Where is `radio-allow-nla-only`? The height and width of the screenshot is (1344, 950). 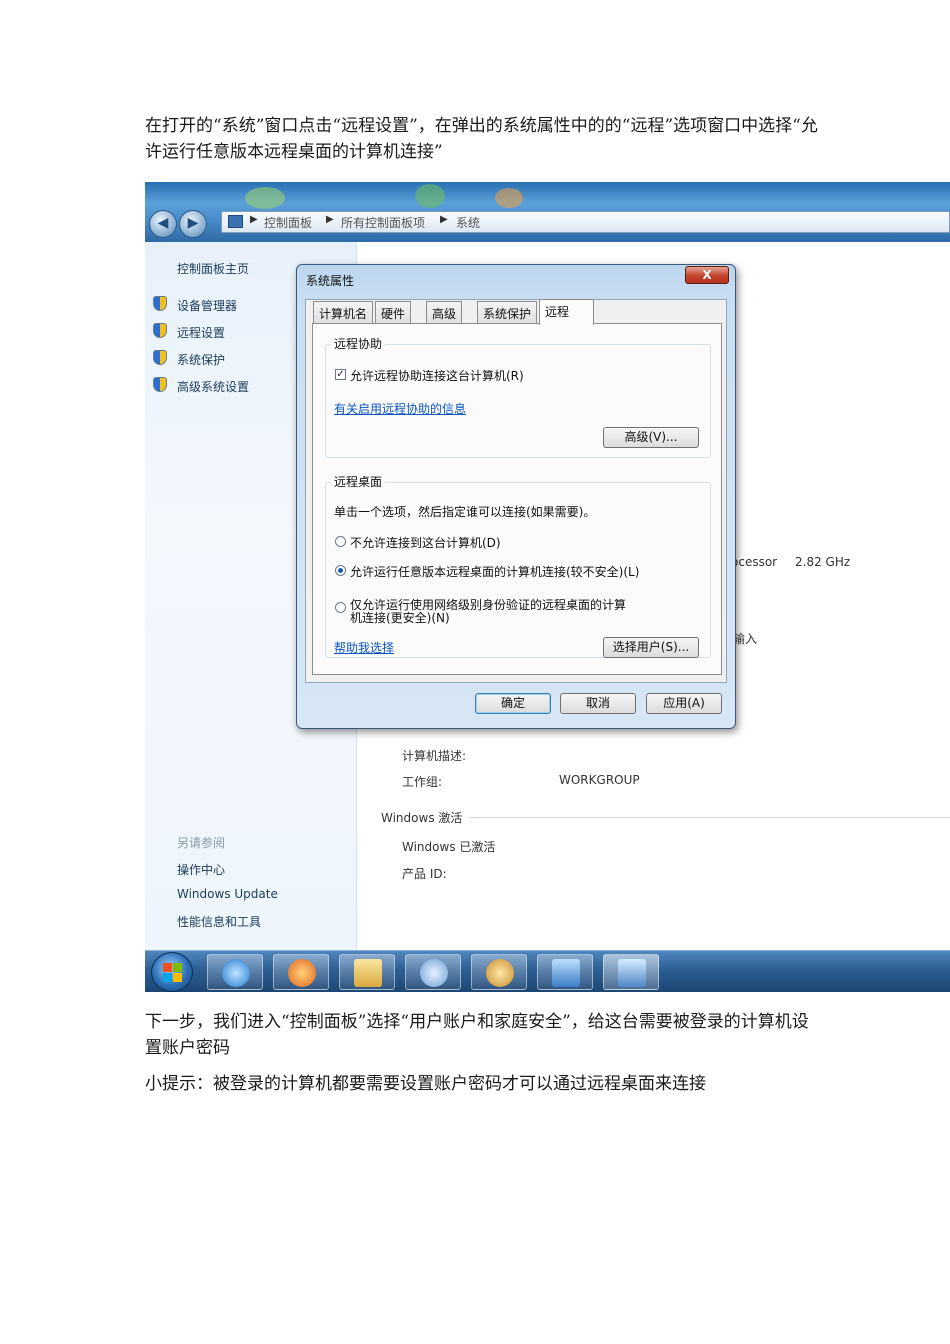 radio-allow-nla-only is located at coordinates (340, 607).